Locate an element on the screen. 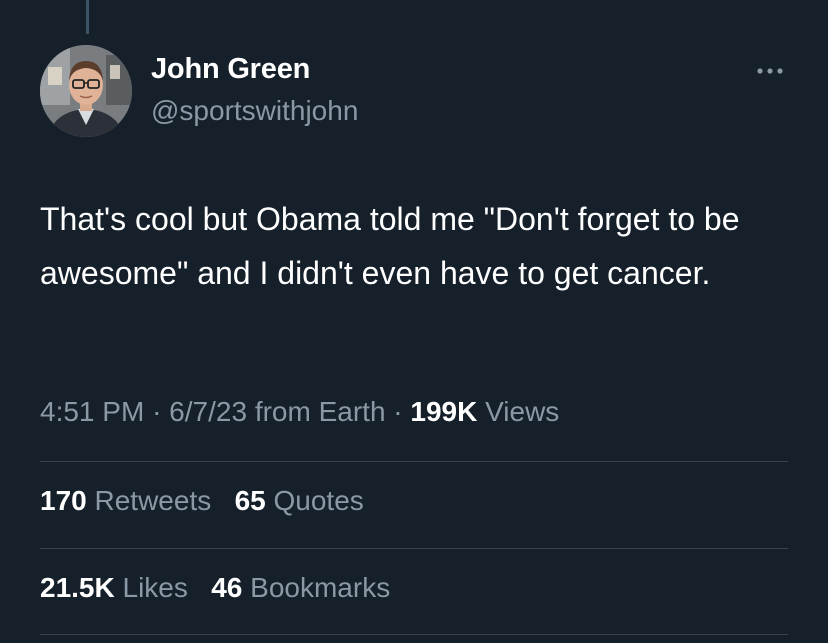 This screenshot has width=828, height=643. retweets-stat: 170 Retweets is located at coordinates (129, 500).